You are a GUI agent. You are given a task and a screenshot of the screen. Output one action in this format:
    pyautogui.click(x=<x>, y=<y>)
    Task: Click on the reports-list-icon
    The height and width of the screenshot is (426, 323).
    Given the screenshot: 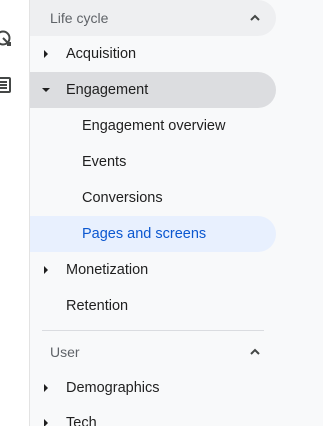 What is the action you would take?
    pyautogui.click(x=8, y=85)
    